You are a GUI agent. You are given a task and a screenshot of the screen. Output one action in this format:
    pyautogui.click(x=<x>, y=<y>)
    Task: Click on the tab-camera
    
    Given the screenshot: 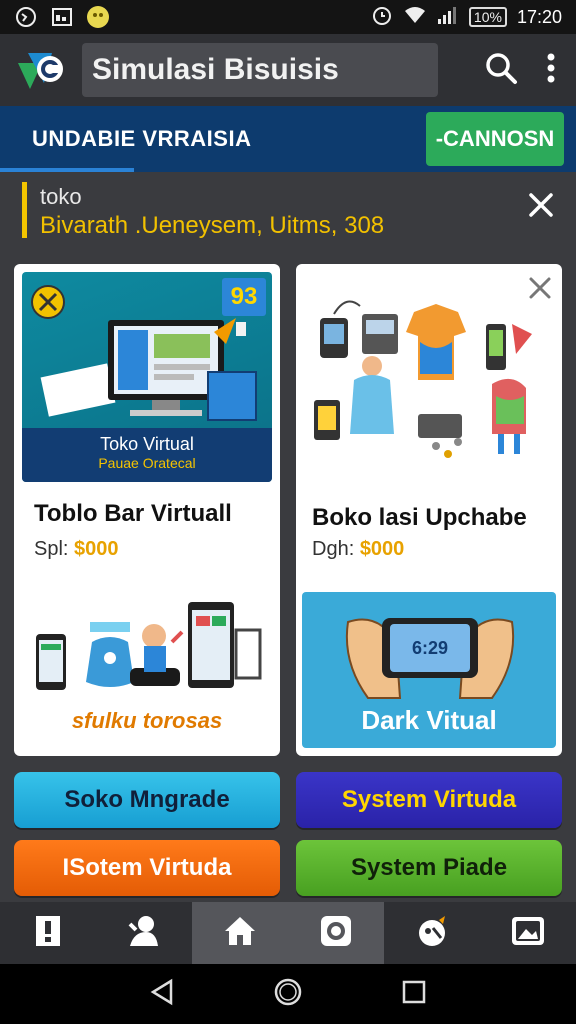 What is the action you would take?
    pyautogui.click(x=336, y=933)
    